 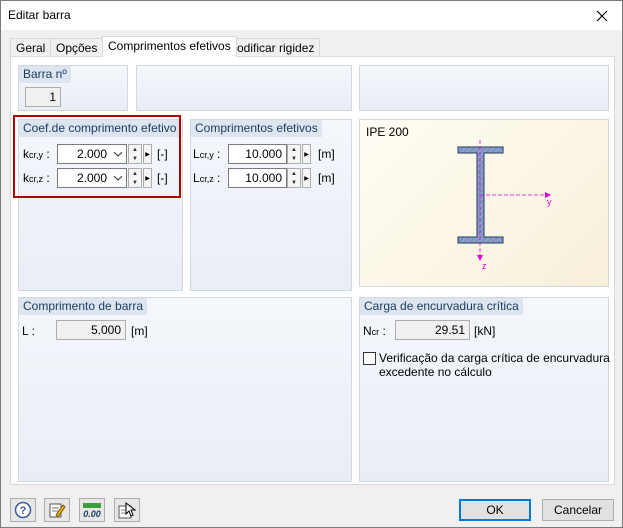 What do you see at coordinates (326, 178) in the screenshot?
I see `lcrz-unit: [m]` at bounding box center [326, 178].